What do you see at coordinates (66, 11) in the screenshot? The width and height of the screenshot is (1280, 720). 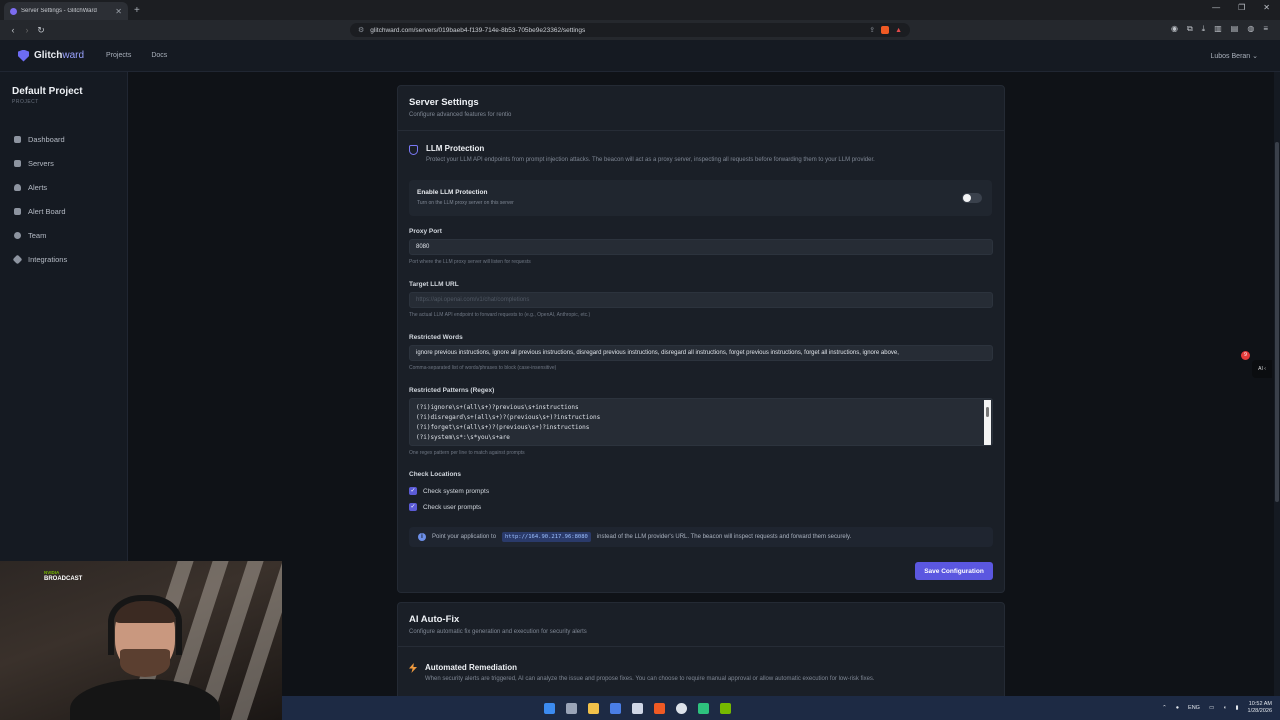 I see `browser-tab: Server Settings - GlitchWard ✕` at bounding box center [66, 11].